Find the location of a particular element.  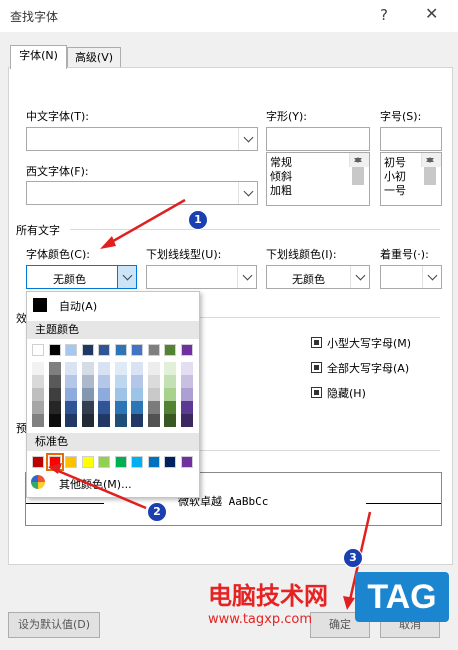

watermark-site-name: 电脑技术网 is located at coordinates (268, 596).